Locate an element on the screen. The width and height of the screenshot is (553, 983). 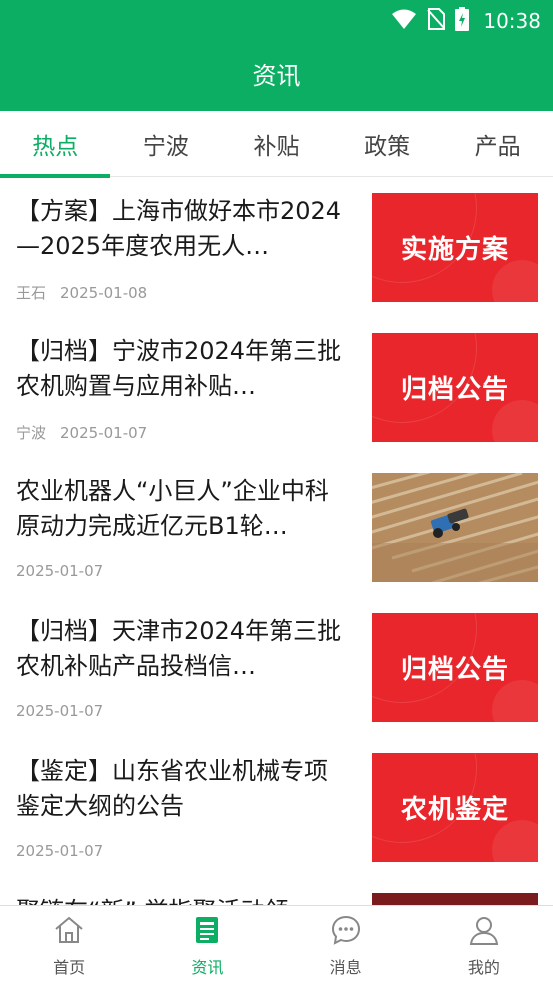
nav-messages: 消息 is located at coordinates (346, 944).